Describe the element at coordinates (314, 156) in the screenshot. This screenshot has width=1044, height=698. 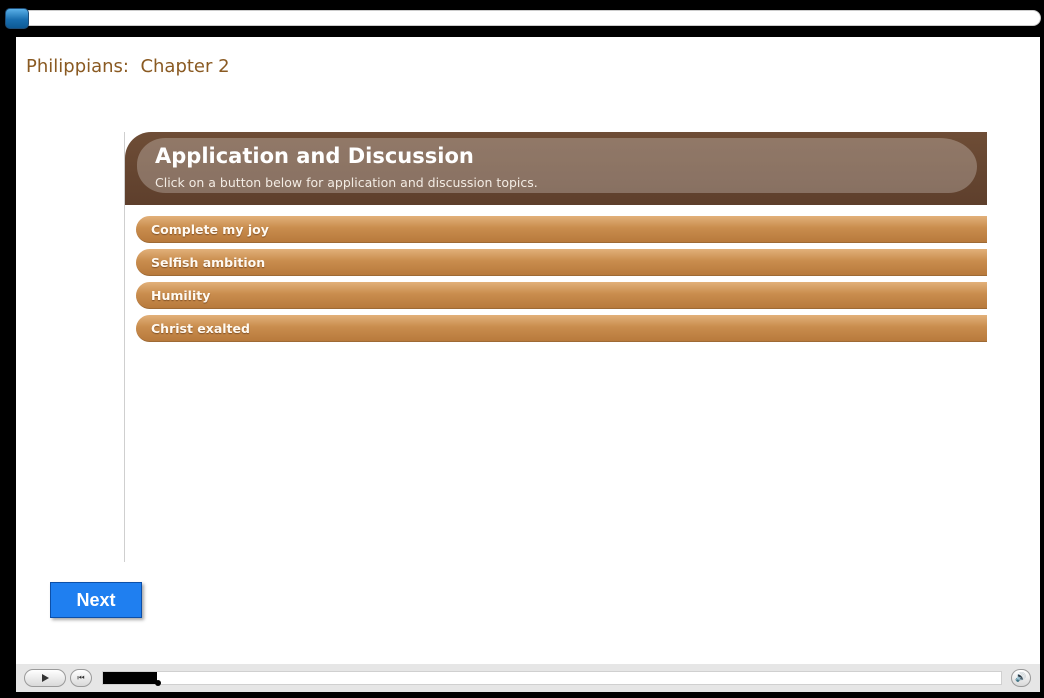
I see `panel-title: Application and Discussion` at that location.